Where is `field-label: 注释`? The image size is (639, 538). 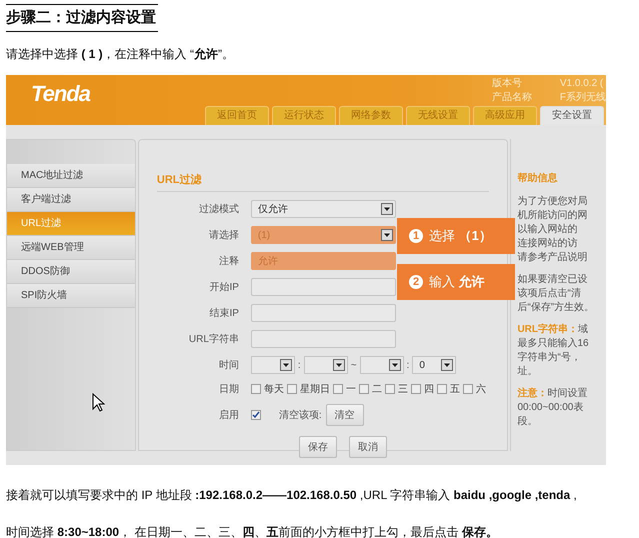 field-label: 注释 is located at coordinates (228, 261).